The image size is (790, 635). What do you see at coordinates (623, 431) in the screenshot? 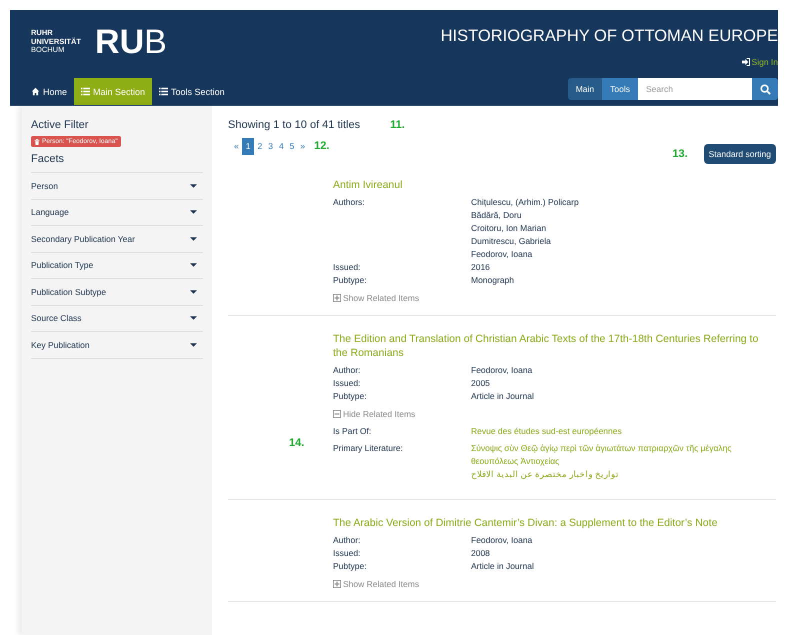
I see `related-link: Revue des études sud-est européennes` at bounding box center [623, 431].